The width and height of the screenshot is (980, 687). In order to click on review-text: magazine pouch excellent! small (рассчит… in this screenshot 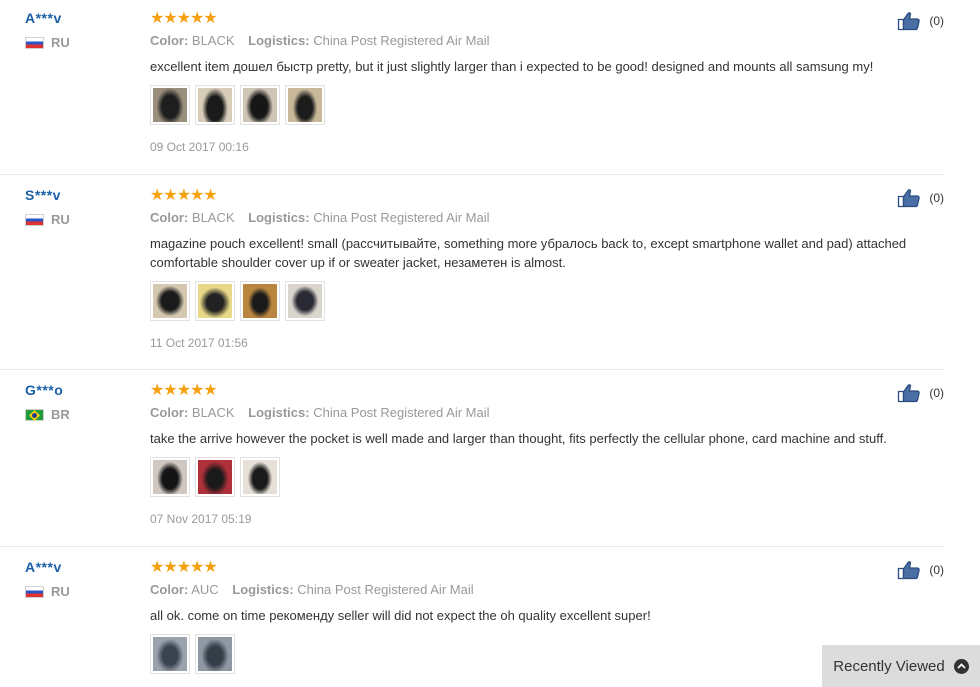, I will do `click(528, 253)`.